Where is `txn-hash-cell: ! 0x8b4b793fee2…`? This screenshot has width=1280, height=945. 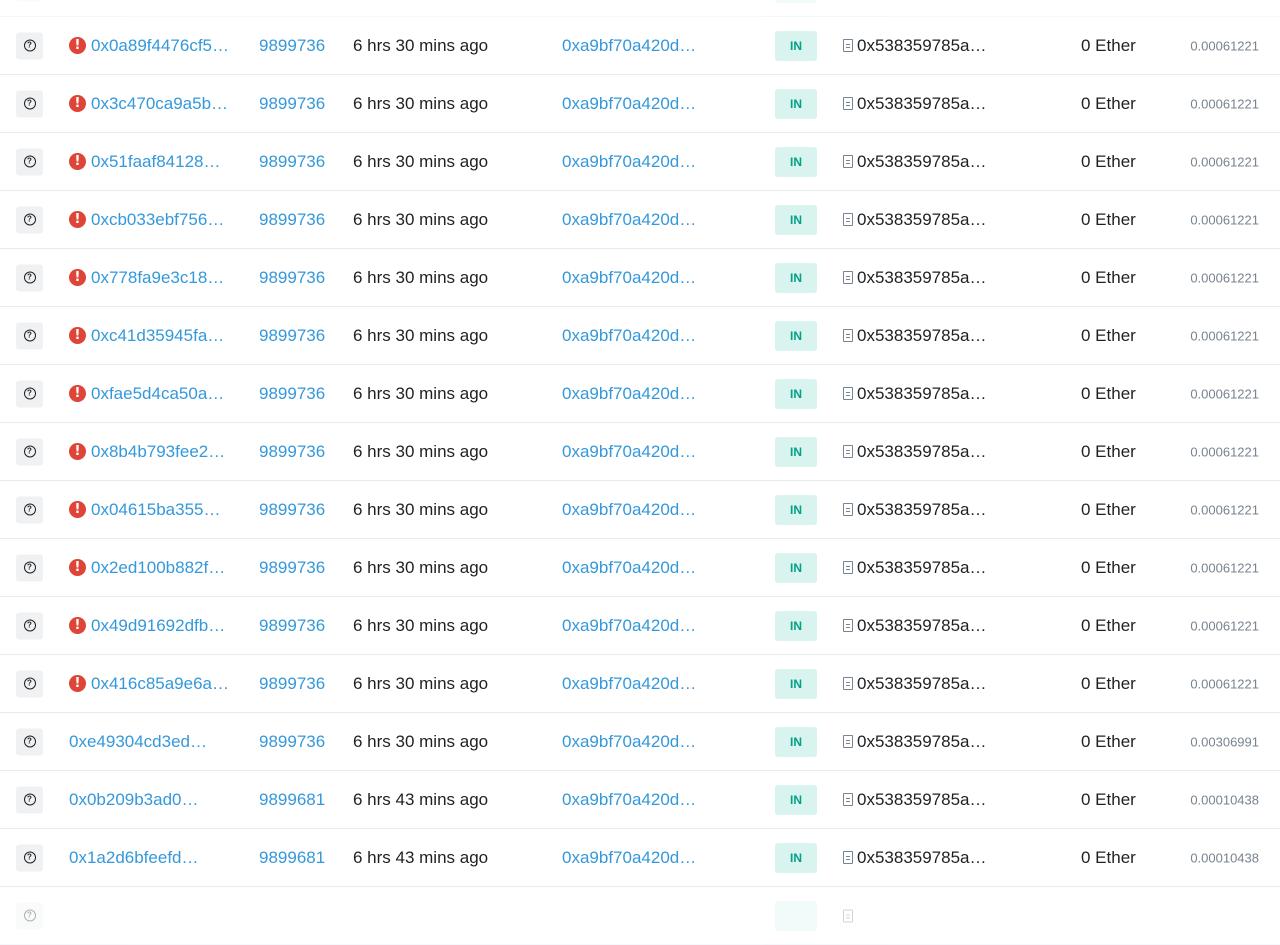
txn-hash-cell: ! 0x8b4b793fee2… is located at coordinates (147, 452).